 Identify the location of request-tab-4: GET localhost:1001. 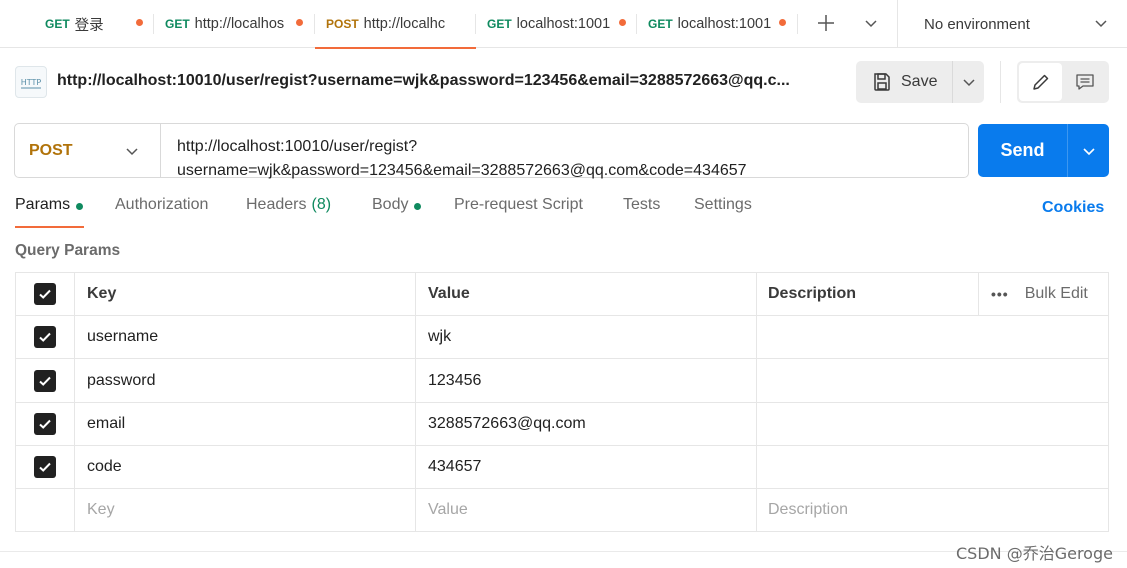
(556, 24).